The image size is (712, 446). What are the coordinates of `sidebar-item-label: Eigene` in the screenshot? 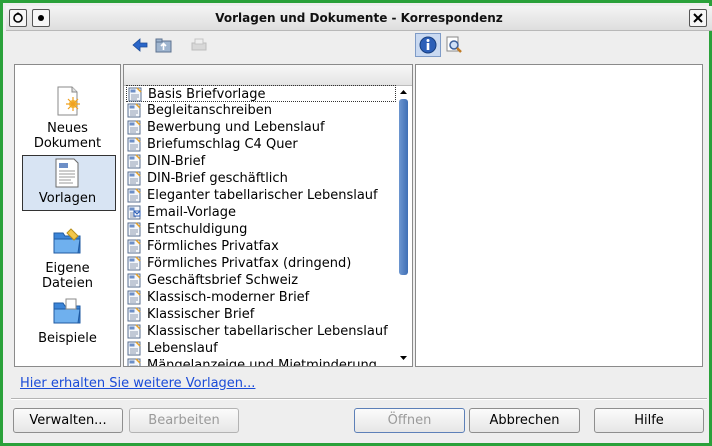 It's located at (67, 268).